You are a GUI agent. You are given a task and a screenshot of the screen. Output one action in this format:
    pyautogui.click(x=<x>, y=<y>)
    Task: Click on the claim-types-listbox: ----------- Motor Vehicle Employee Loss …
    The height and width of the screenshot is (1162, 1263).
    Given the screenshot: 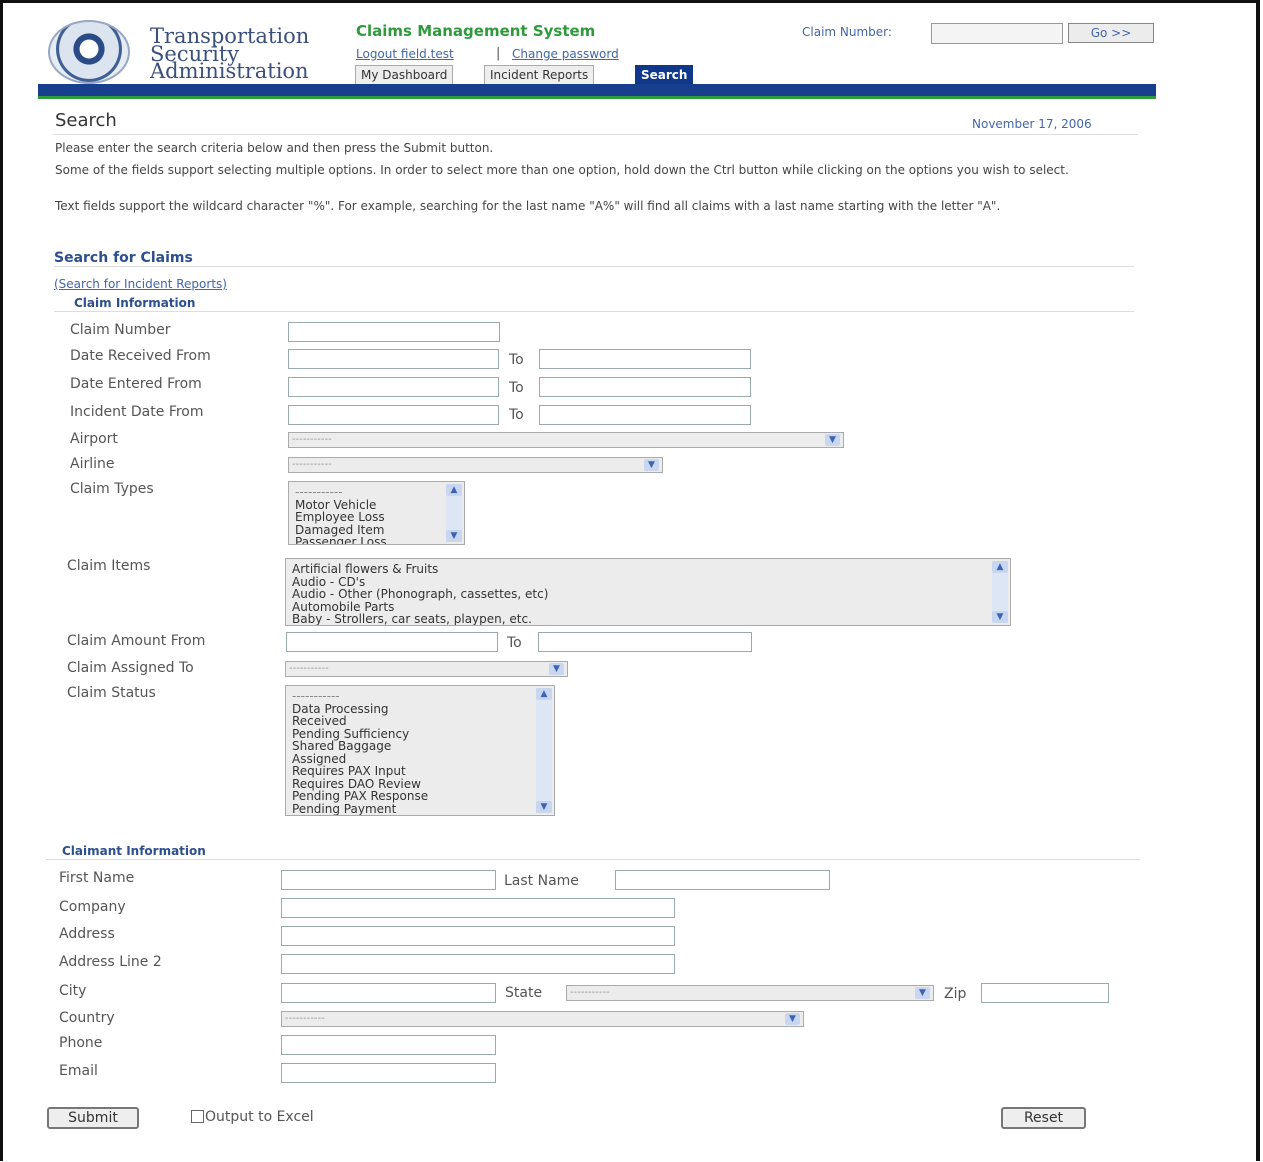 What is the action you would take?
    pyautogui.click(x=376, y=513)
    